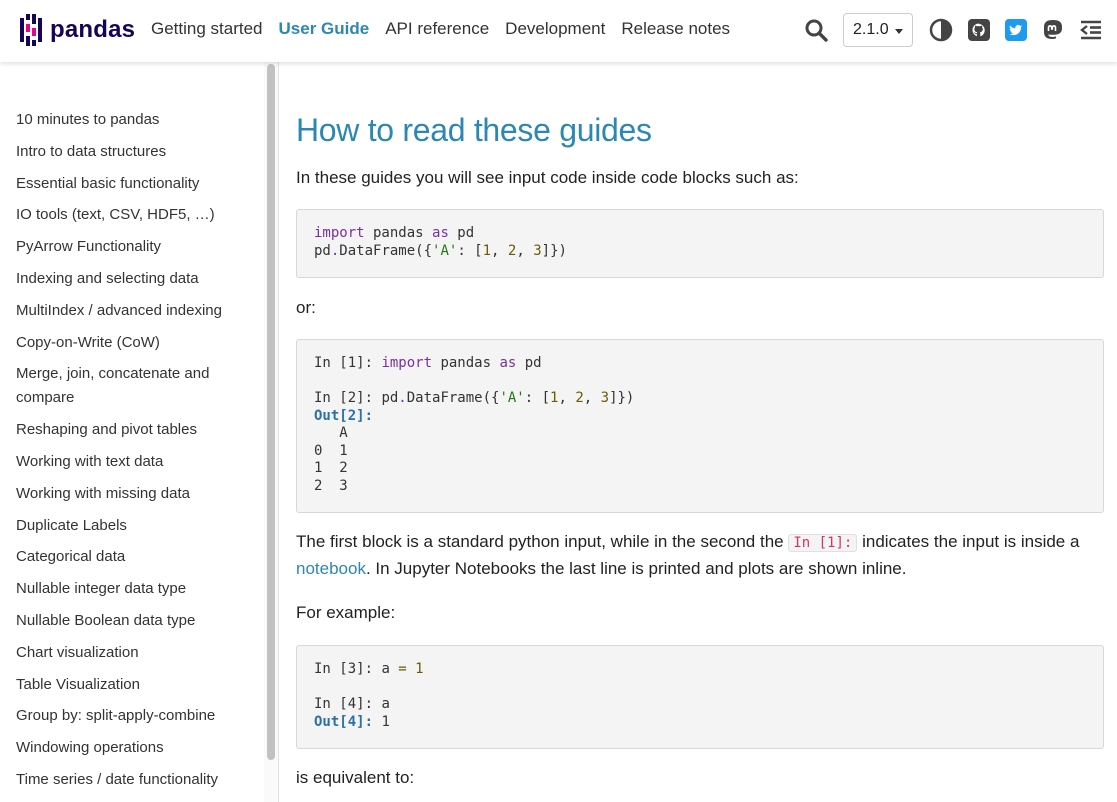 Image resolution: width=1117 pixels, height=802 pixels. Describe the element at coordinates (346, 612) in the screenshot. I see `example-paragraph: For example:` at that location.